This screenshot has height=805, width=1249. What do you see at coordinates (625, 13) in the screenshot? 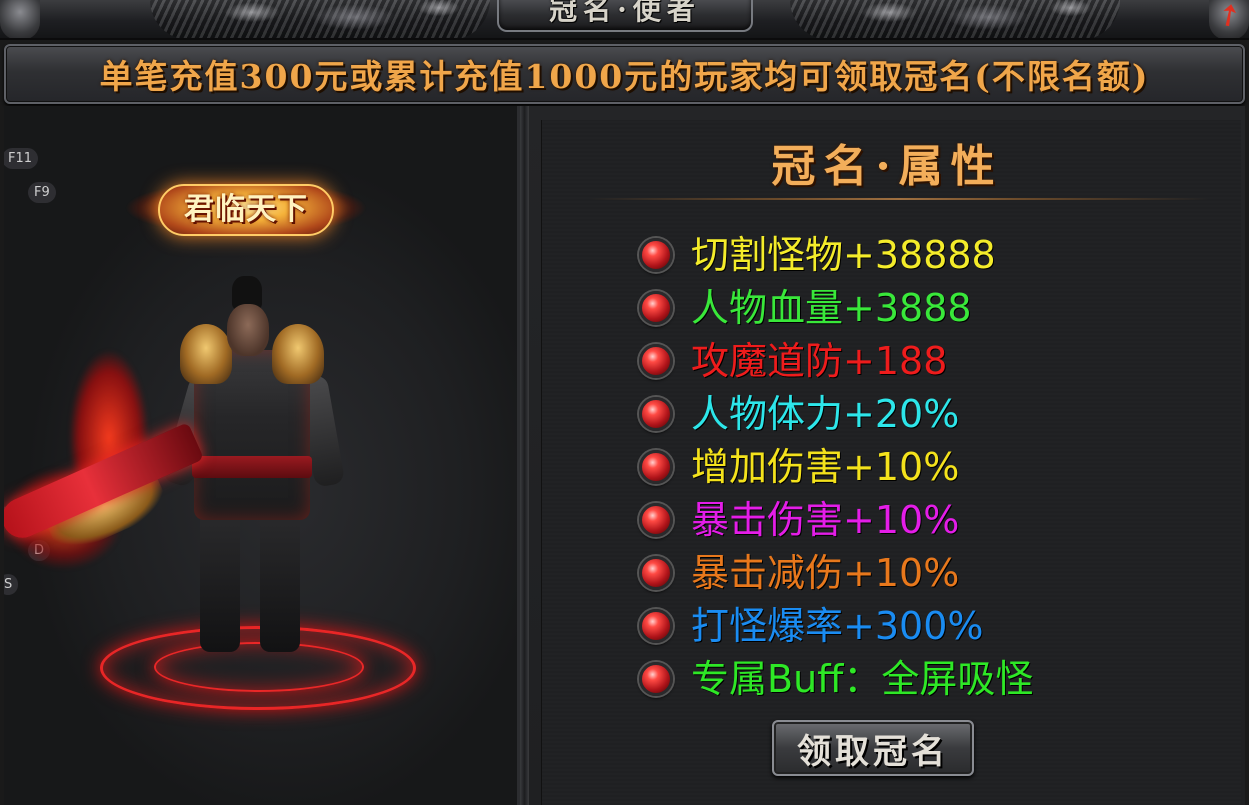
I see `window-title: 冠名·使者` at bounding box center [625, 13].